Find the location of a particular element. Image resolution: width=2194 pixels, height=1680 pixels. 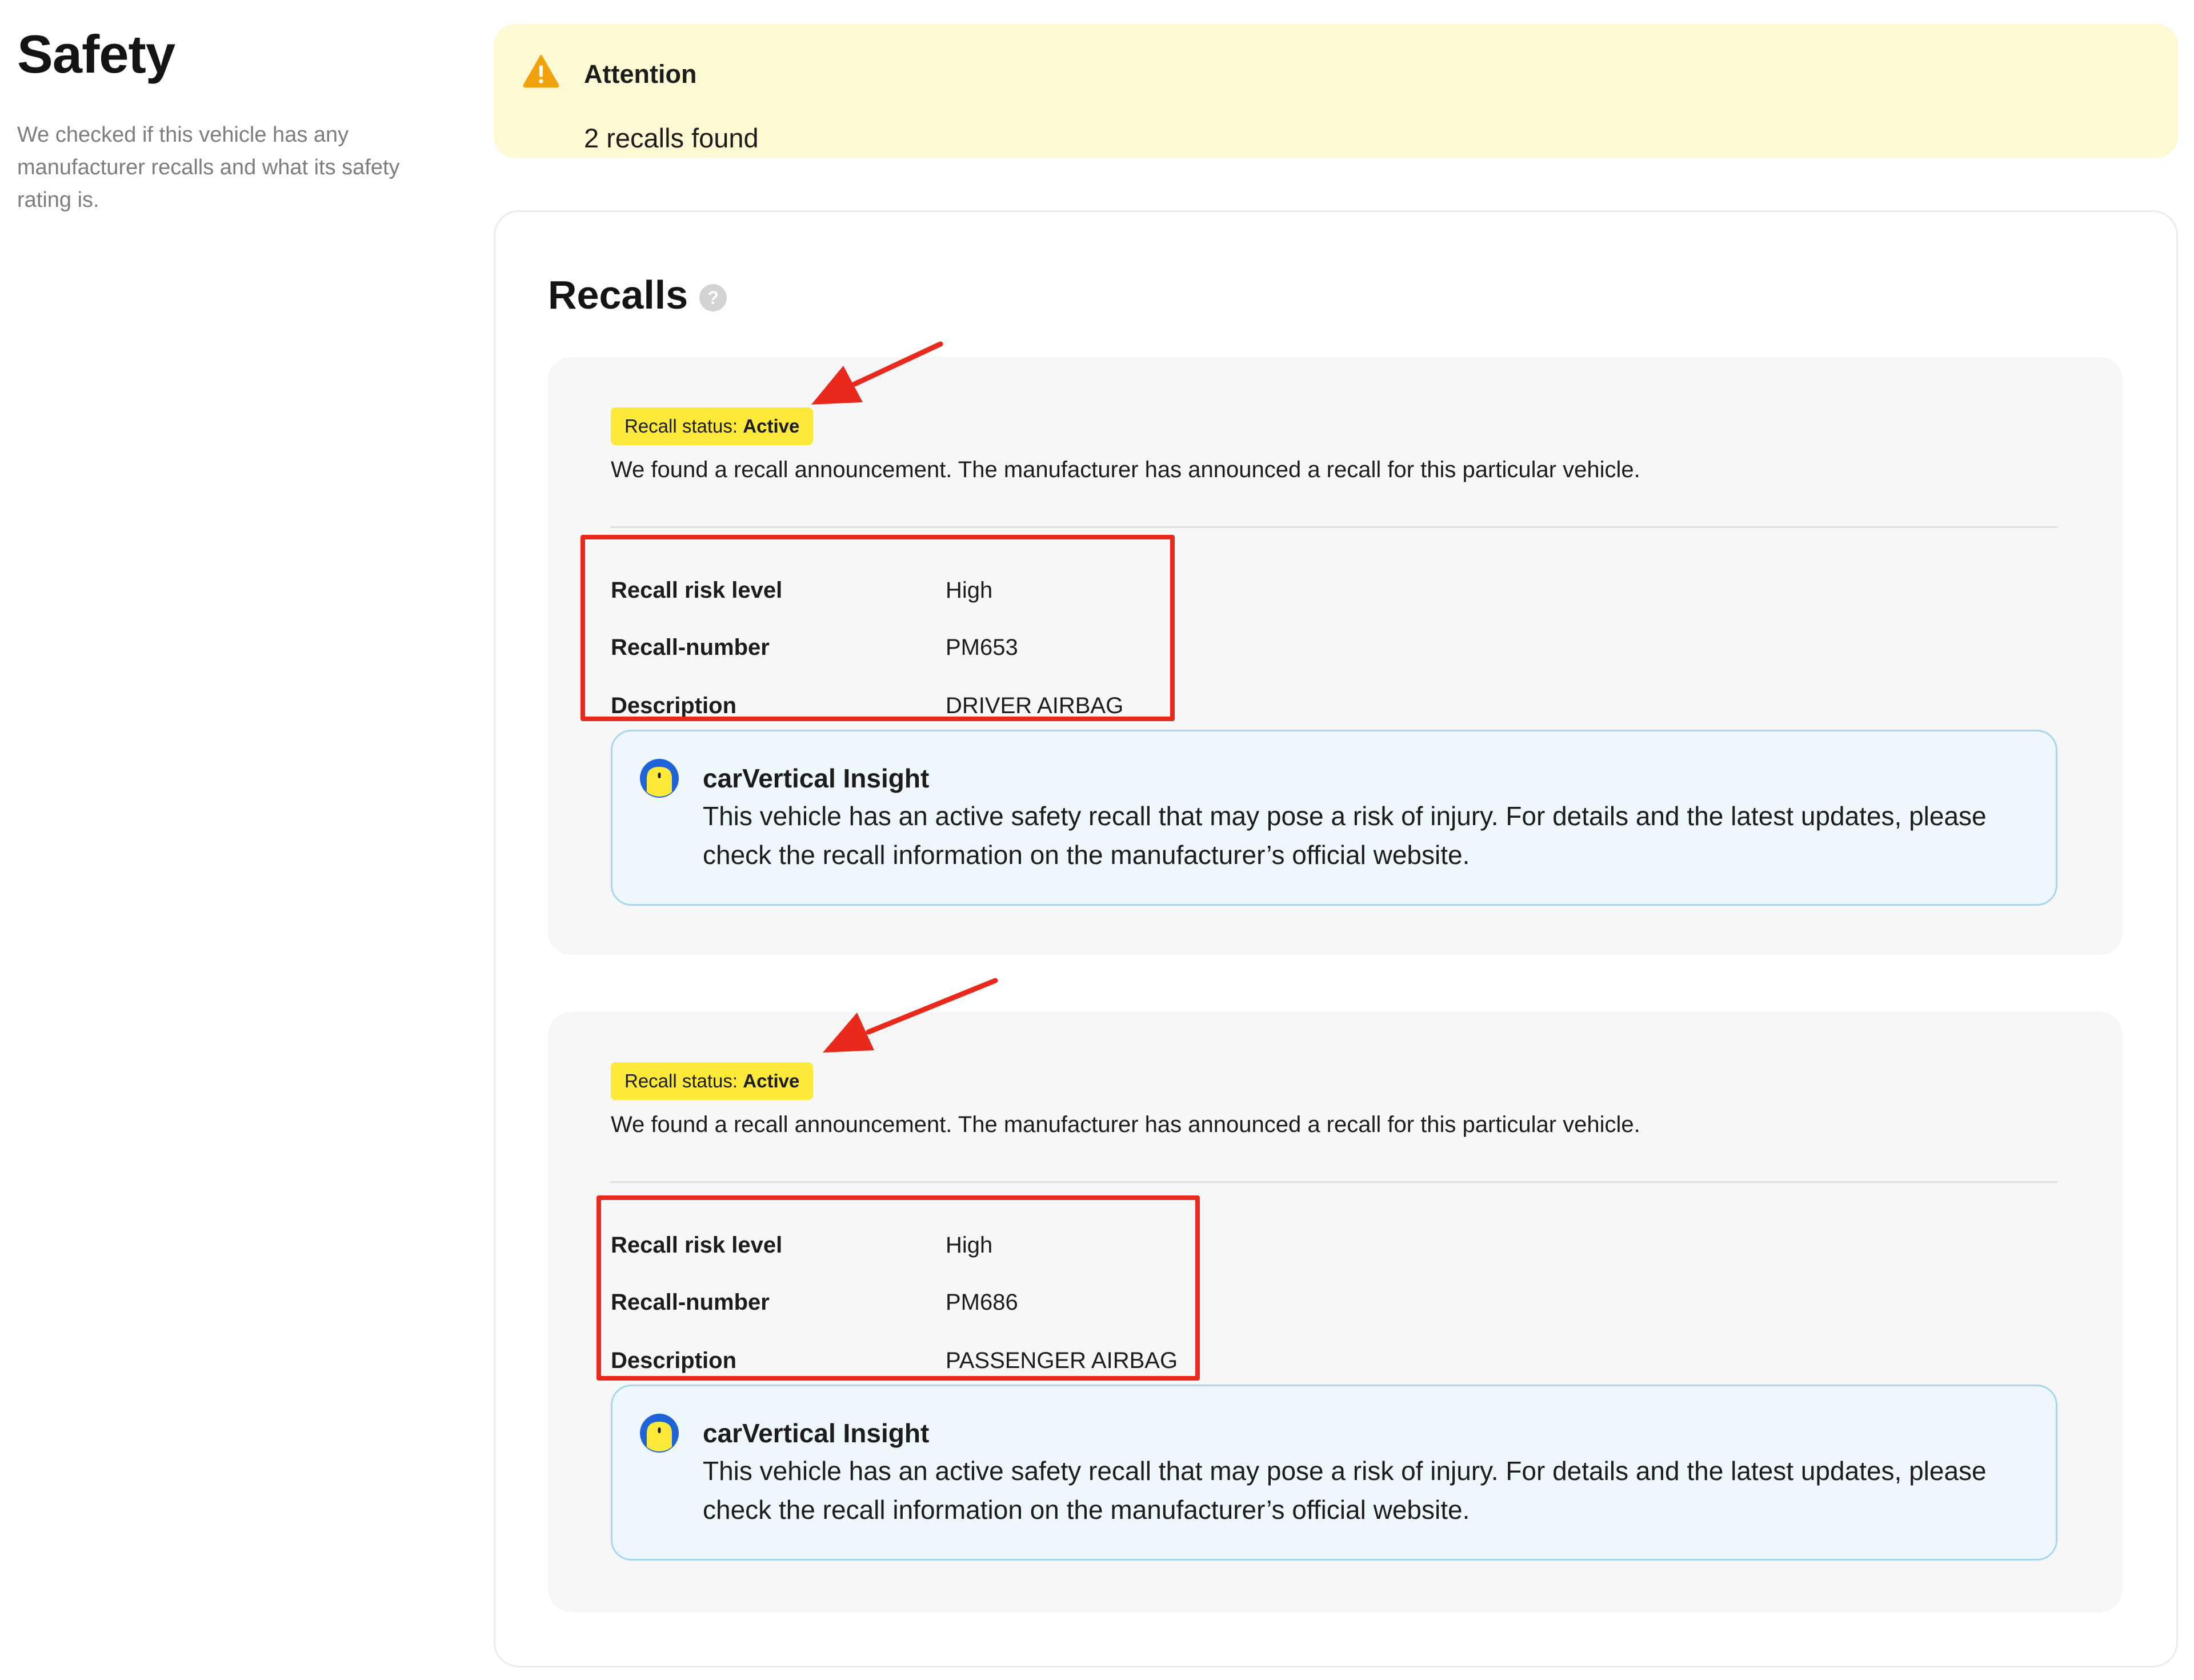

section-title: Safety is located at coordinates (96, 54).